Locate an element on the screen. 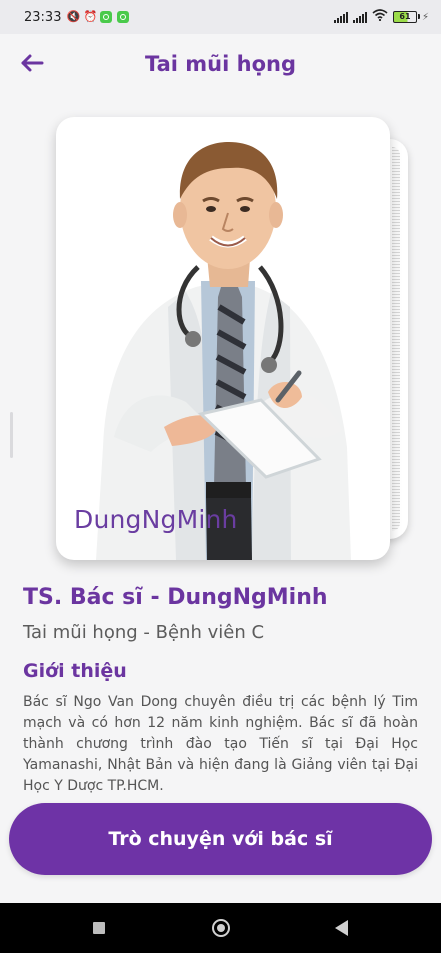  back-arrow-icon is located at coordinates (32, 63).